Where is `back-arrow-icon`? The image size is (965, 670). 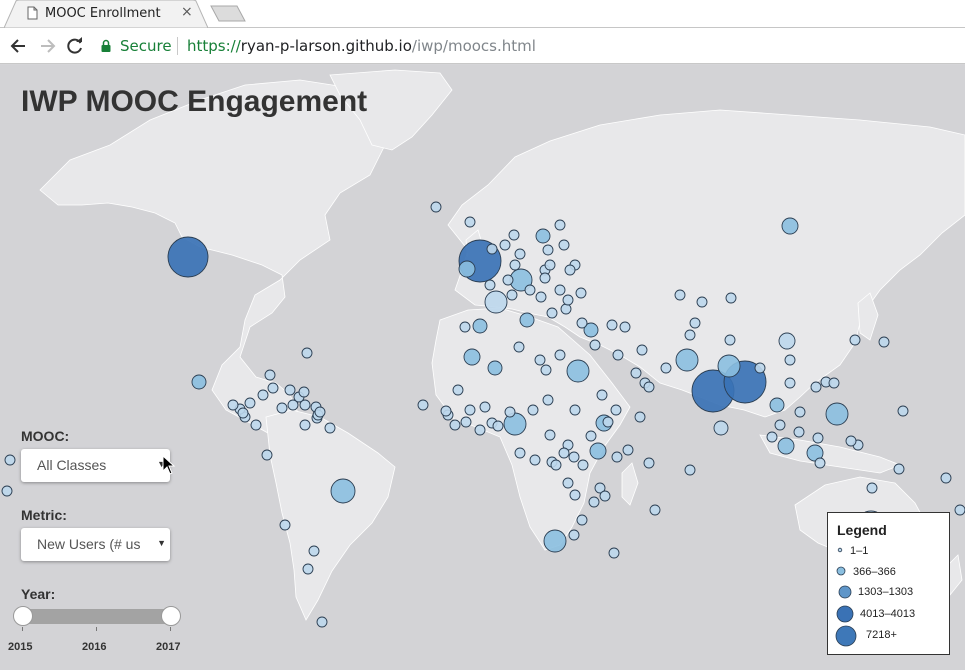
back-arrow-icon is located at coordinates (19, 46).